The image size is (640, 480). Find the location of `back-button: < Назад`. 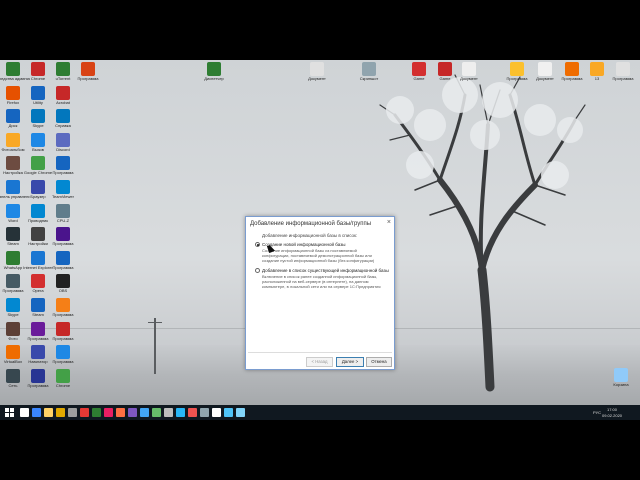

back-button: < Назад is located at coordinates (319, 362).